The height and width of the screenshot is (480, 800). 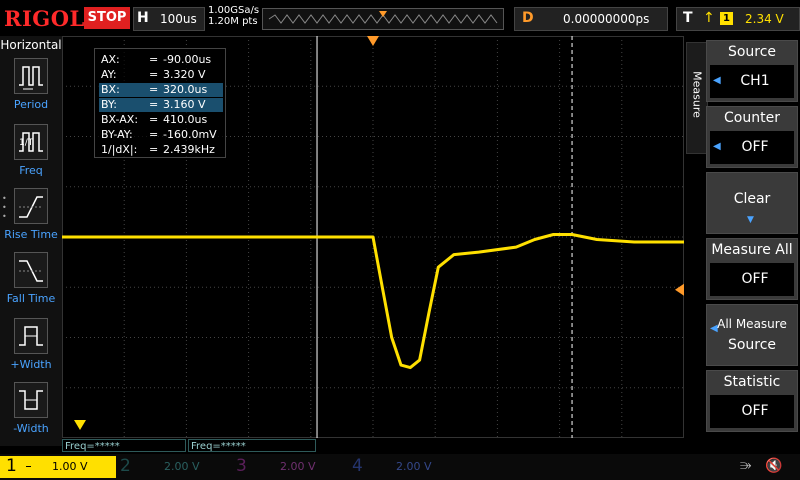 I want to click on measure-menu-tab: Measure, so click(x=697, y=98).